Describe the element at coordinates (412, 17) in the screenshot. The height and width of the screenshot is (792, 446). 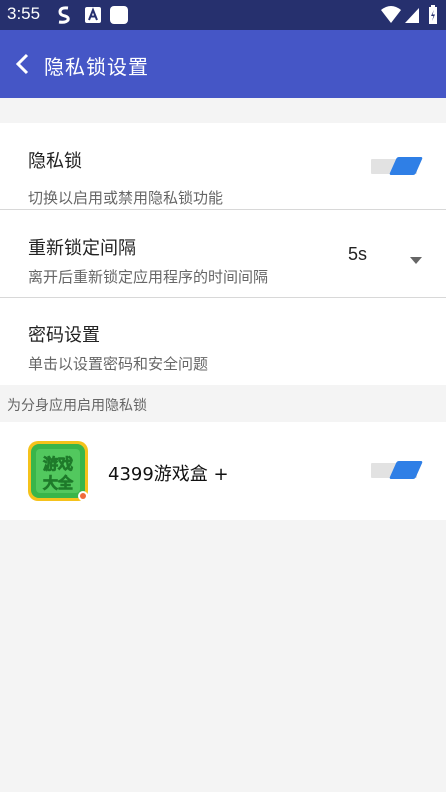
I see `signal-icon` at that location.